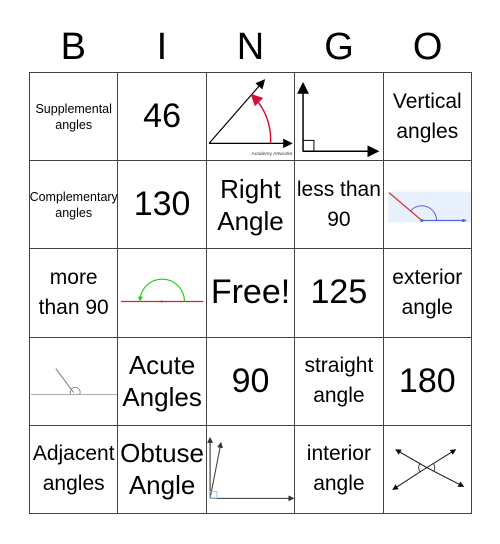  I want to click on bingo-cell: Obtuse Angle, so click(162, 469).